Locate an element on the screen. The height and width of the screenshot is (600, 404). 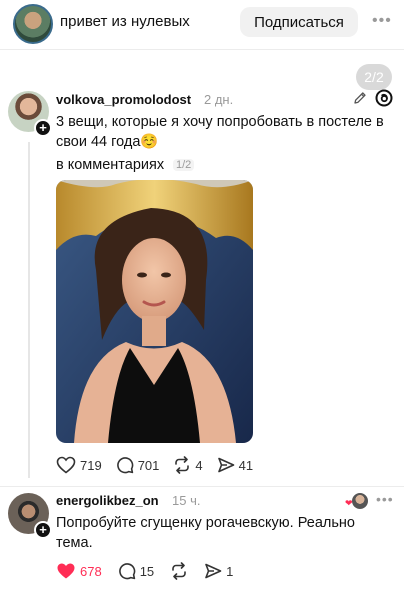
repost-count: 4 is located at coordinates (199, 465).